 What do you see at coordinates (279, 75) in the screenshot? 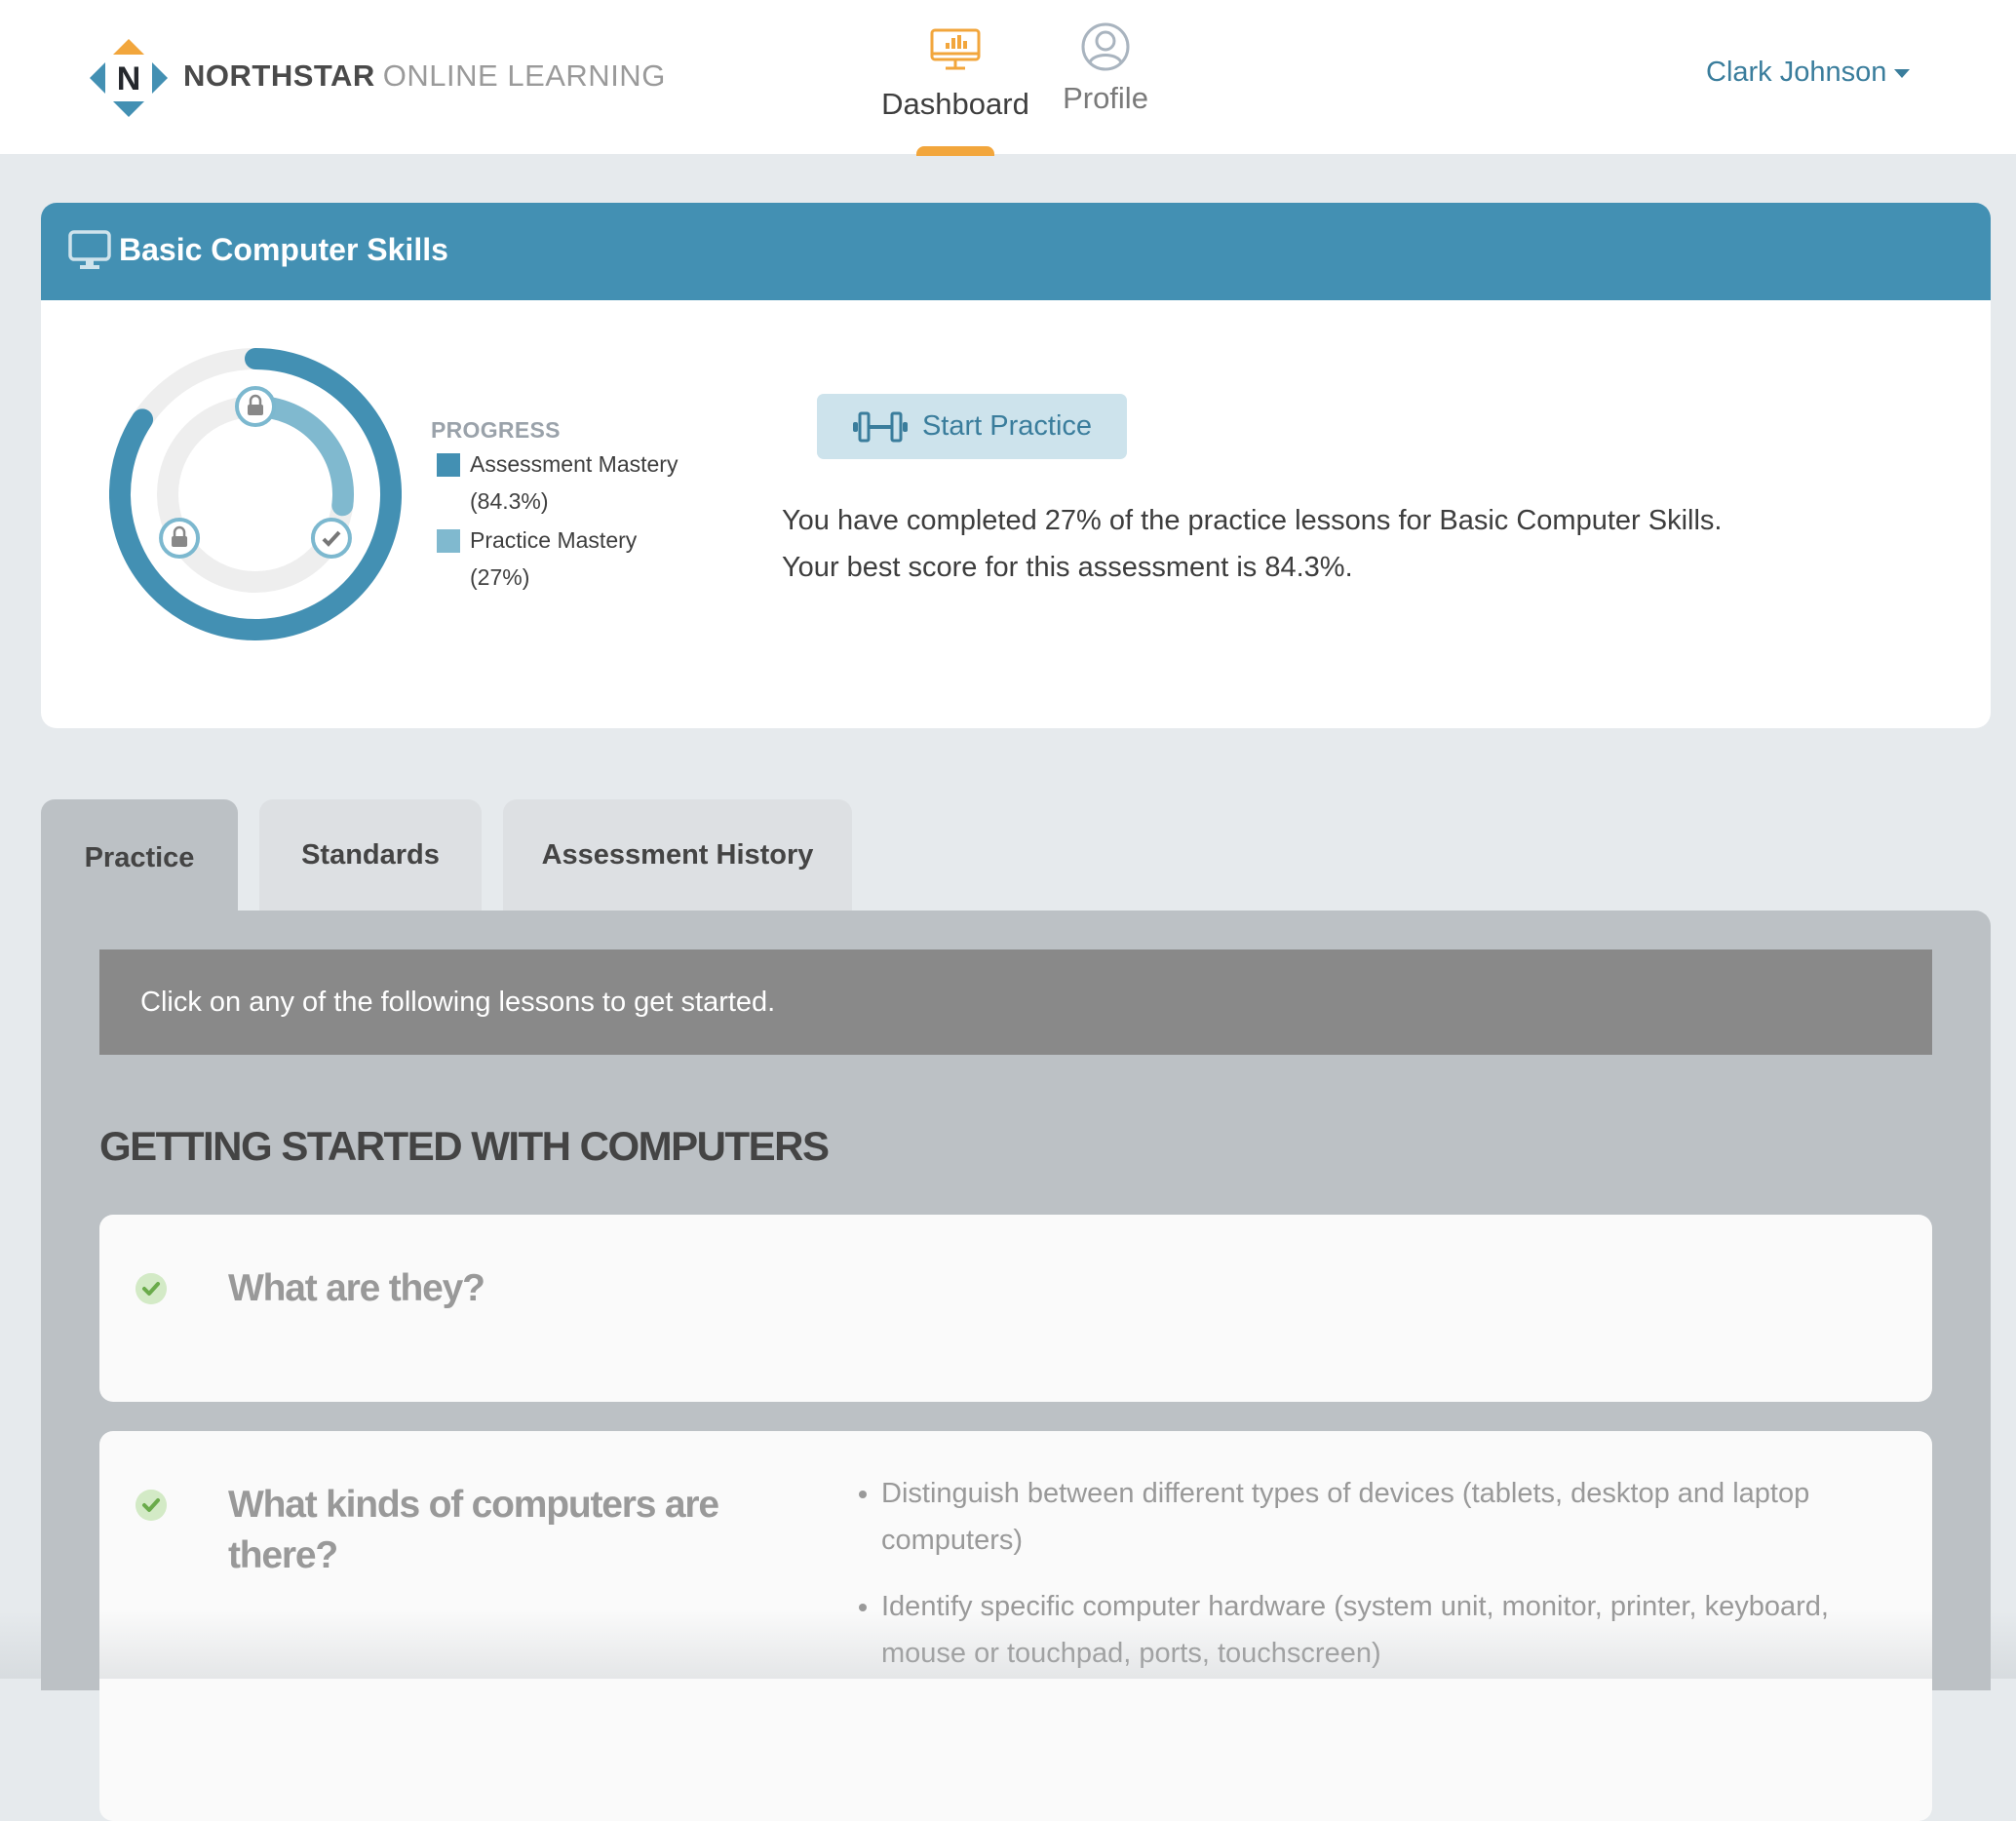
I see `brand-bold: NORTHSTAR` at bounding box center [279, 75].